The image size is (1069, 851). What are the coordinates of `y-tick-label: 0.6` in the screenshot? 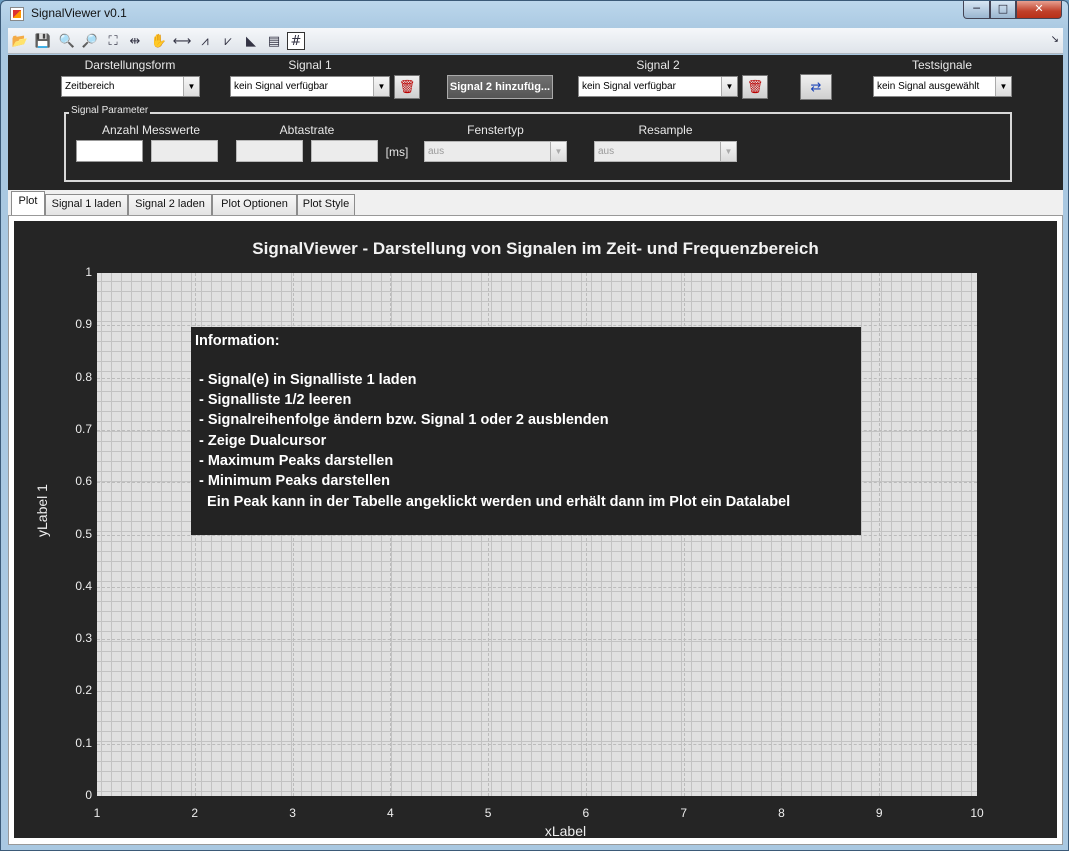 It's located at (83, 481).